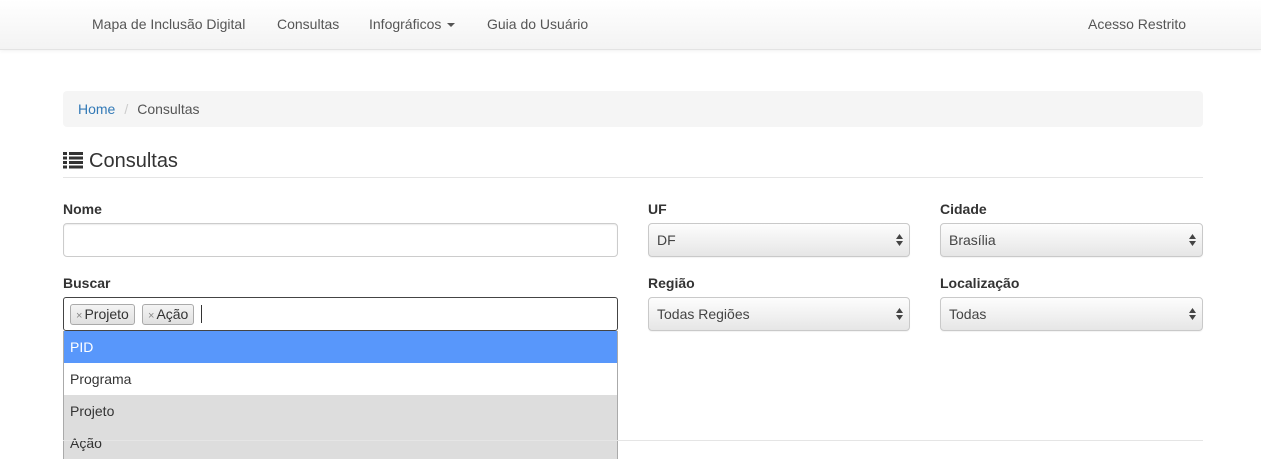  Describe the element at coordinates (1071, 314) in the screenshot. I see `localizacao-select: Todas` at that location.